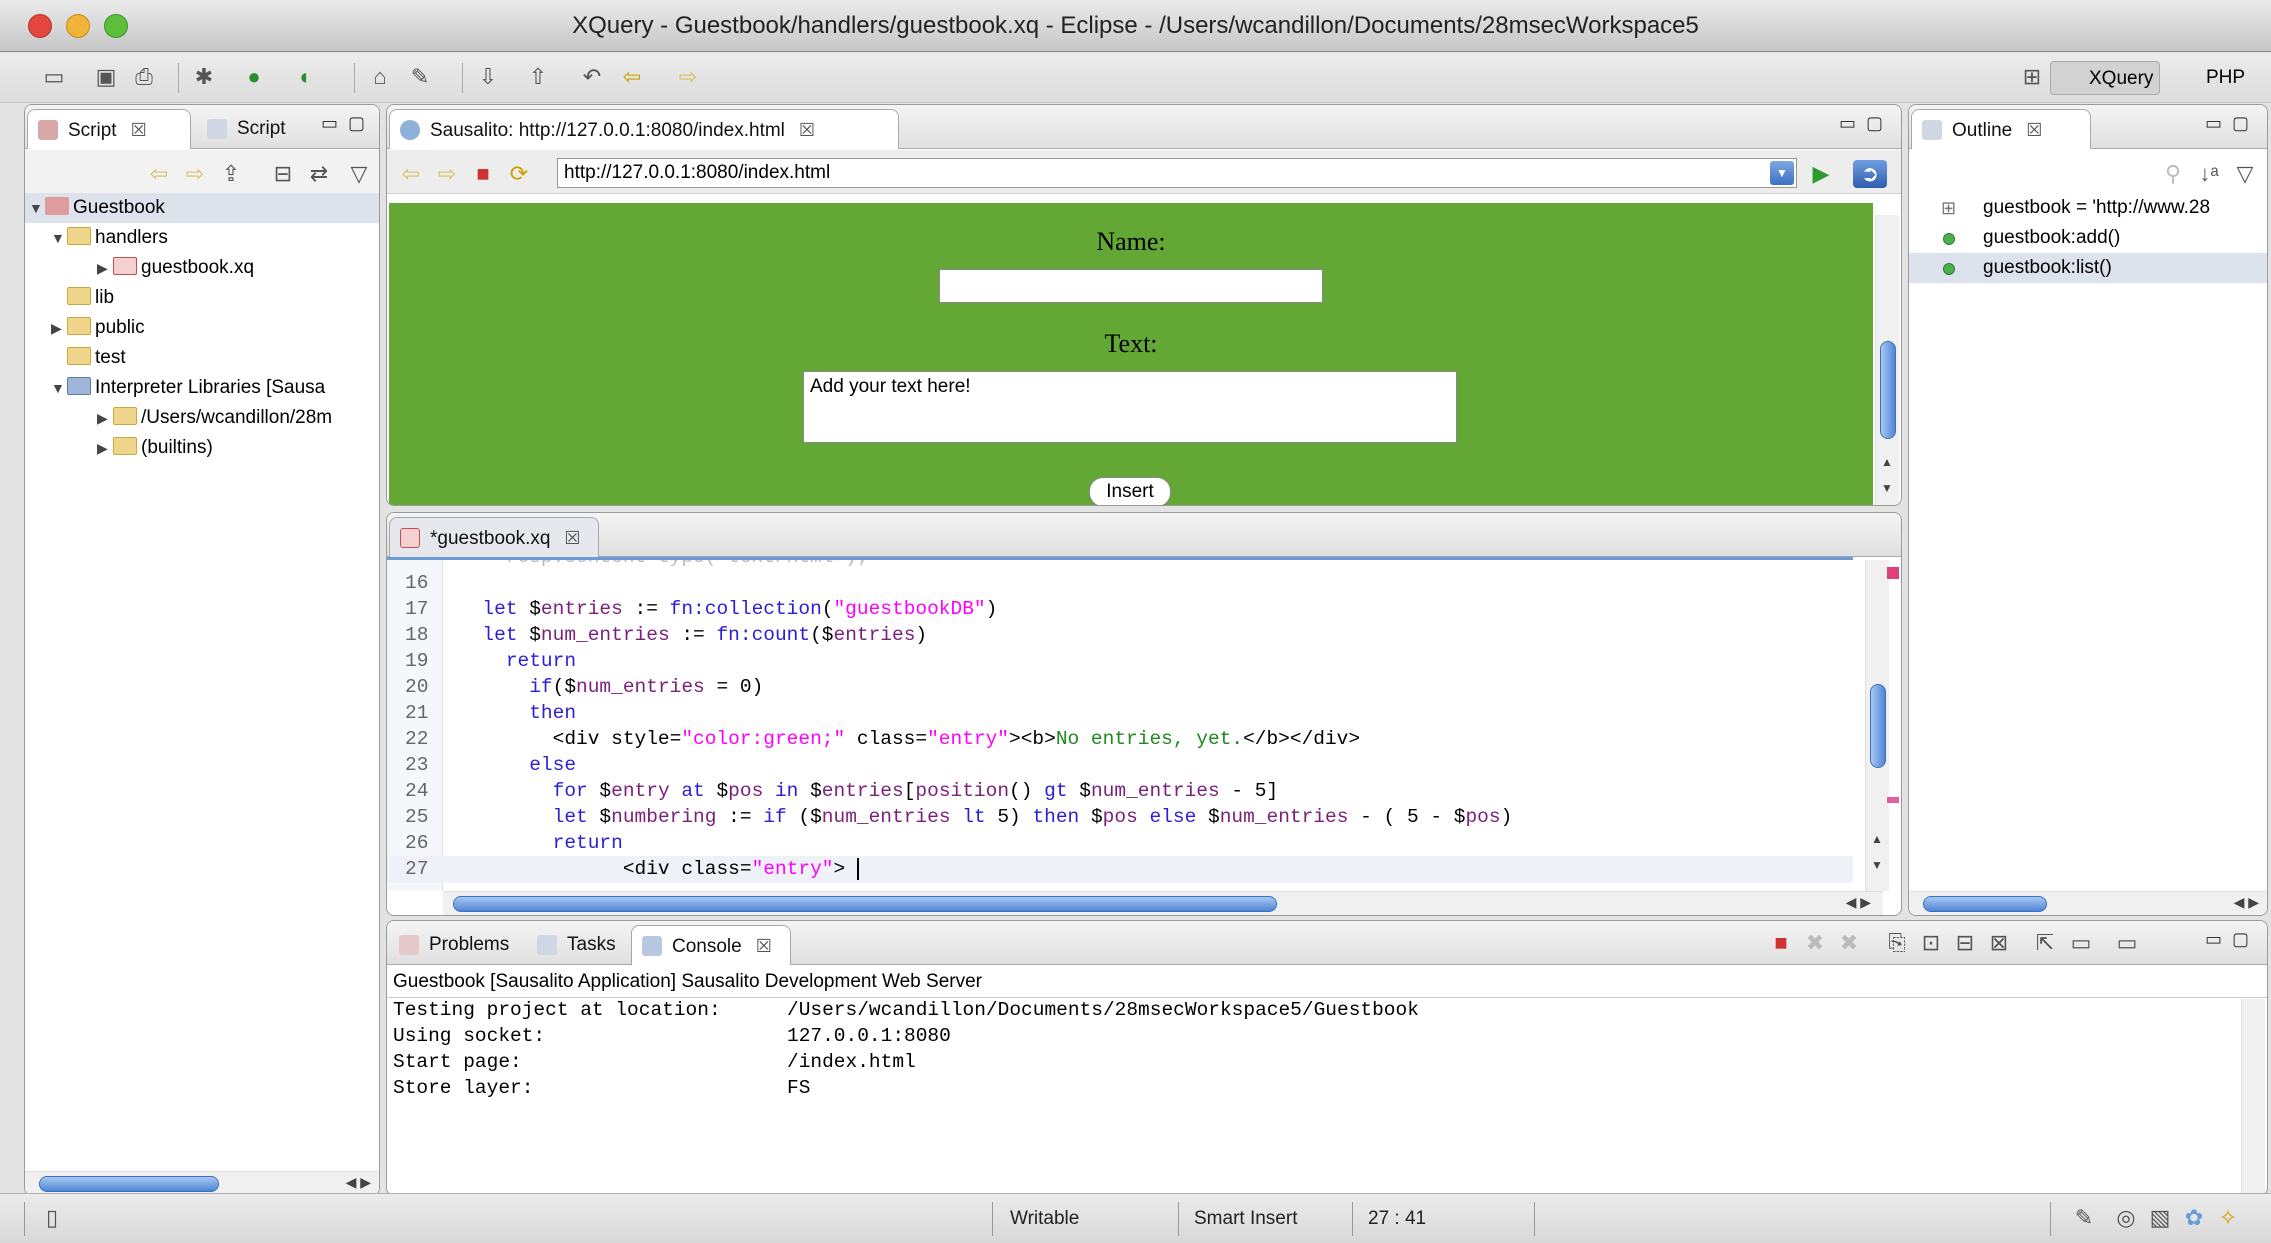 The height and width of the screenshot is (1243, 2271). I want to click on tree-item-interpreter-libraries: ▼ Interpreter Libraries [Sausa, so click(175, 388).